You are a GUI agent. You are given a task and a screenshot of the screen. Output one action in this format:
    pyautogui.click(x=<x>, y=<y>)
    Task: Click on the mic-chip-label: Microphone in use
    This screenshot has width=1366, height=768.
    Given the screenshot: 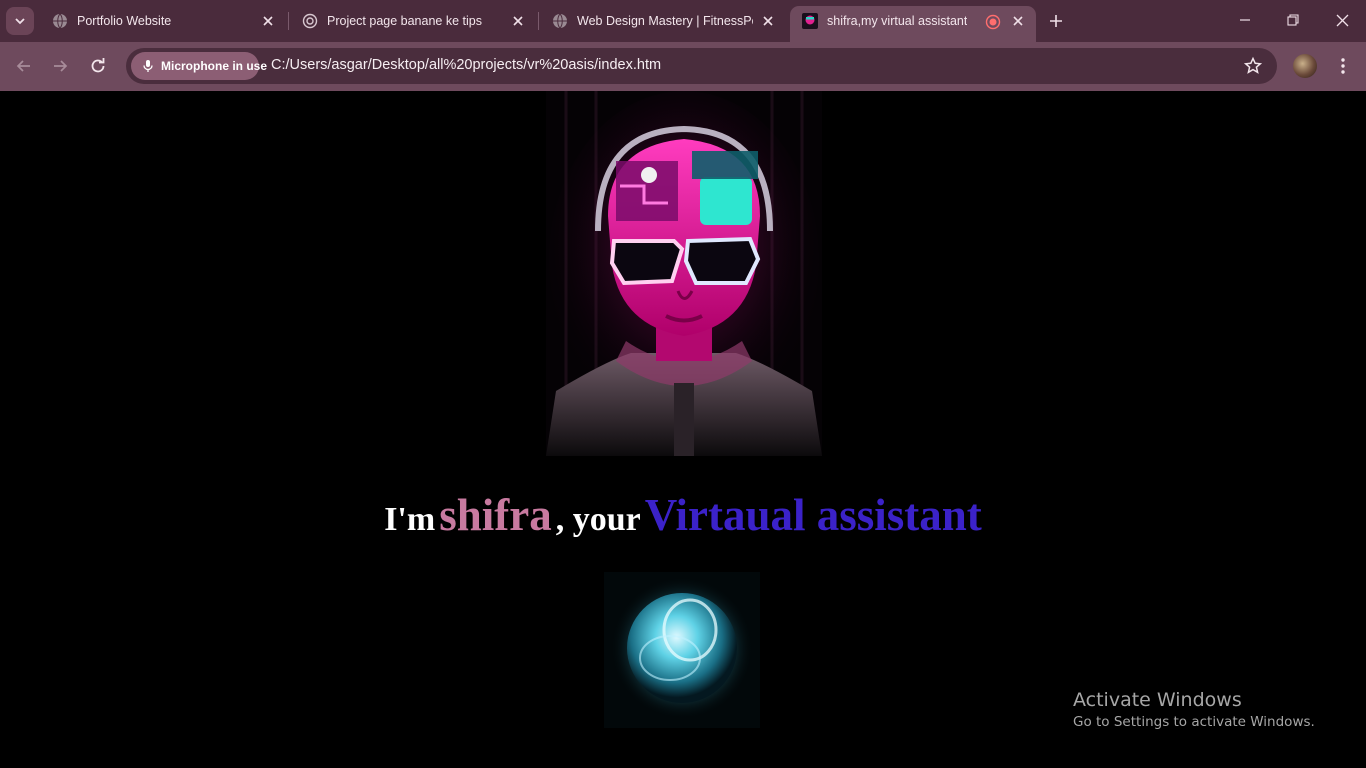 What is the action you would take?
    pyautogui.click(x=214, y=66)
    